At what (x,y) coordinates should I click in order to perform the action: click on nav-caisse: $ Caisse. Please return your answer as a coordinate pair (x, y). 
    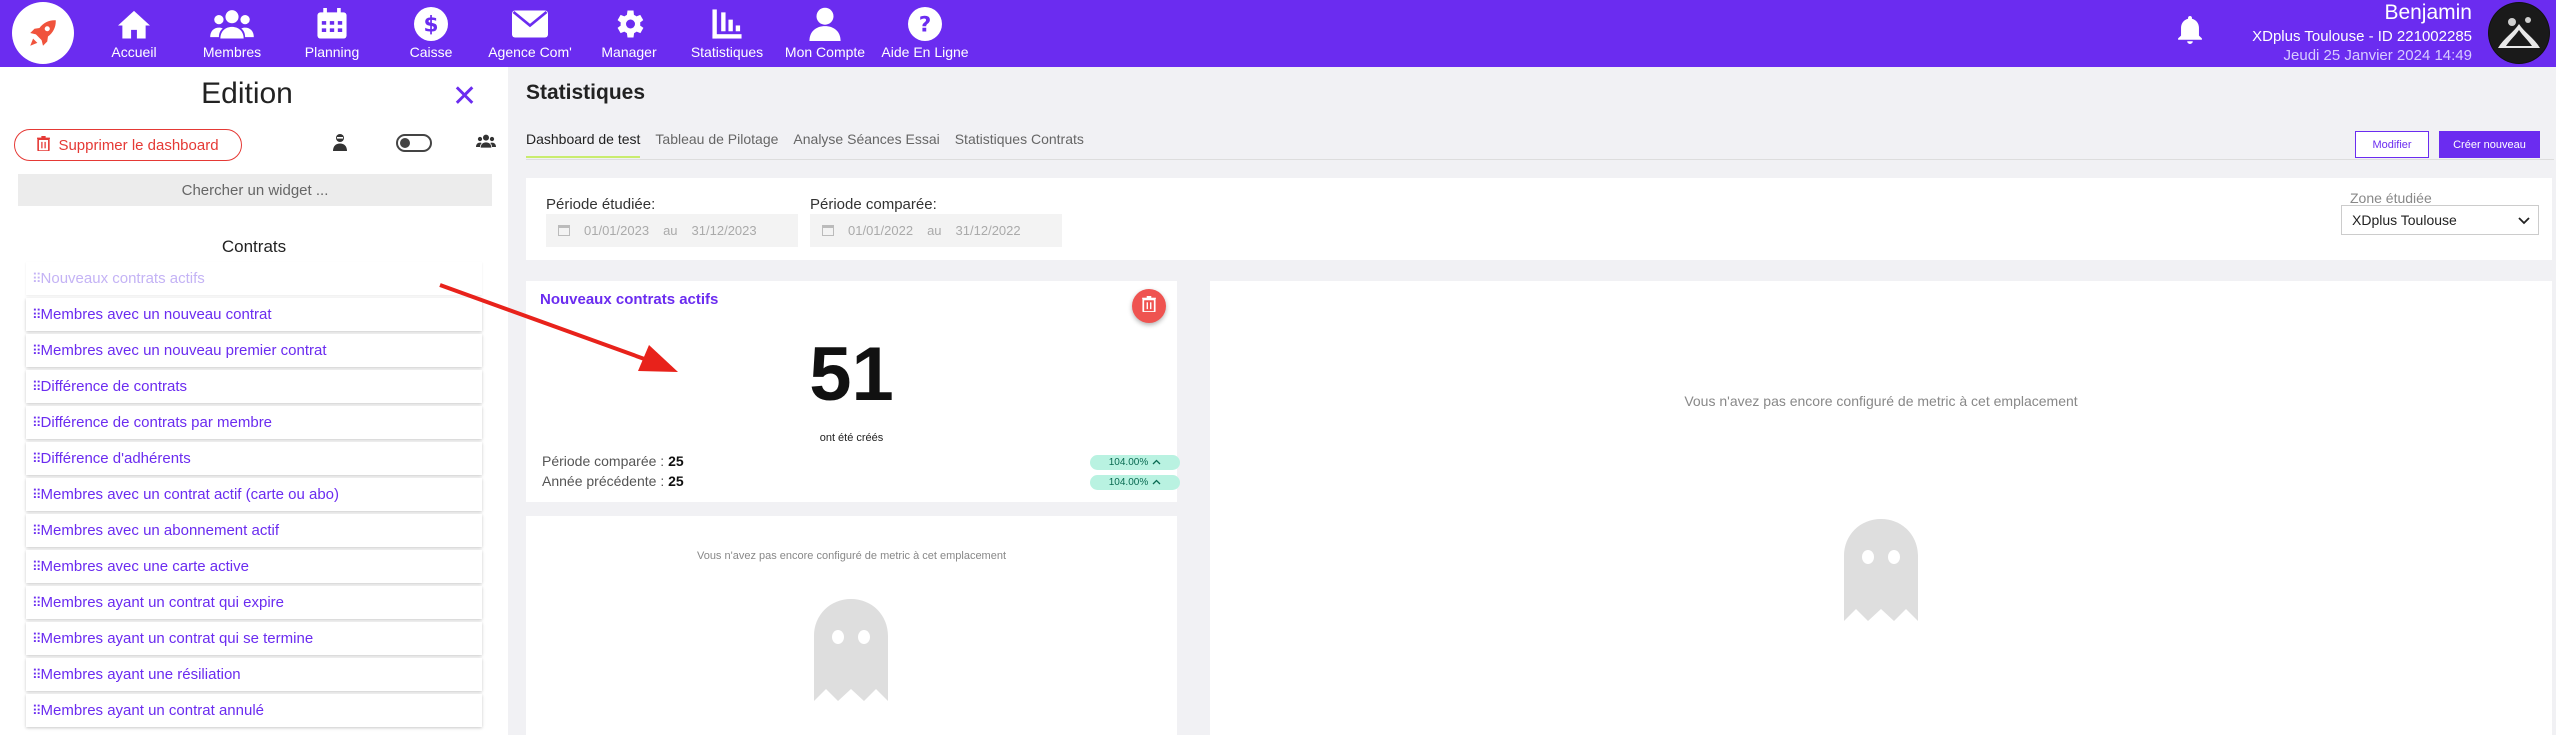
    Looking at the image, I should click on (431, 33).